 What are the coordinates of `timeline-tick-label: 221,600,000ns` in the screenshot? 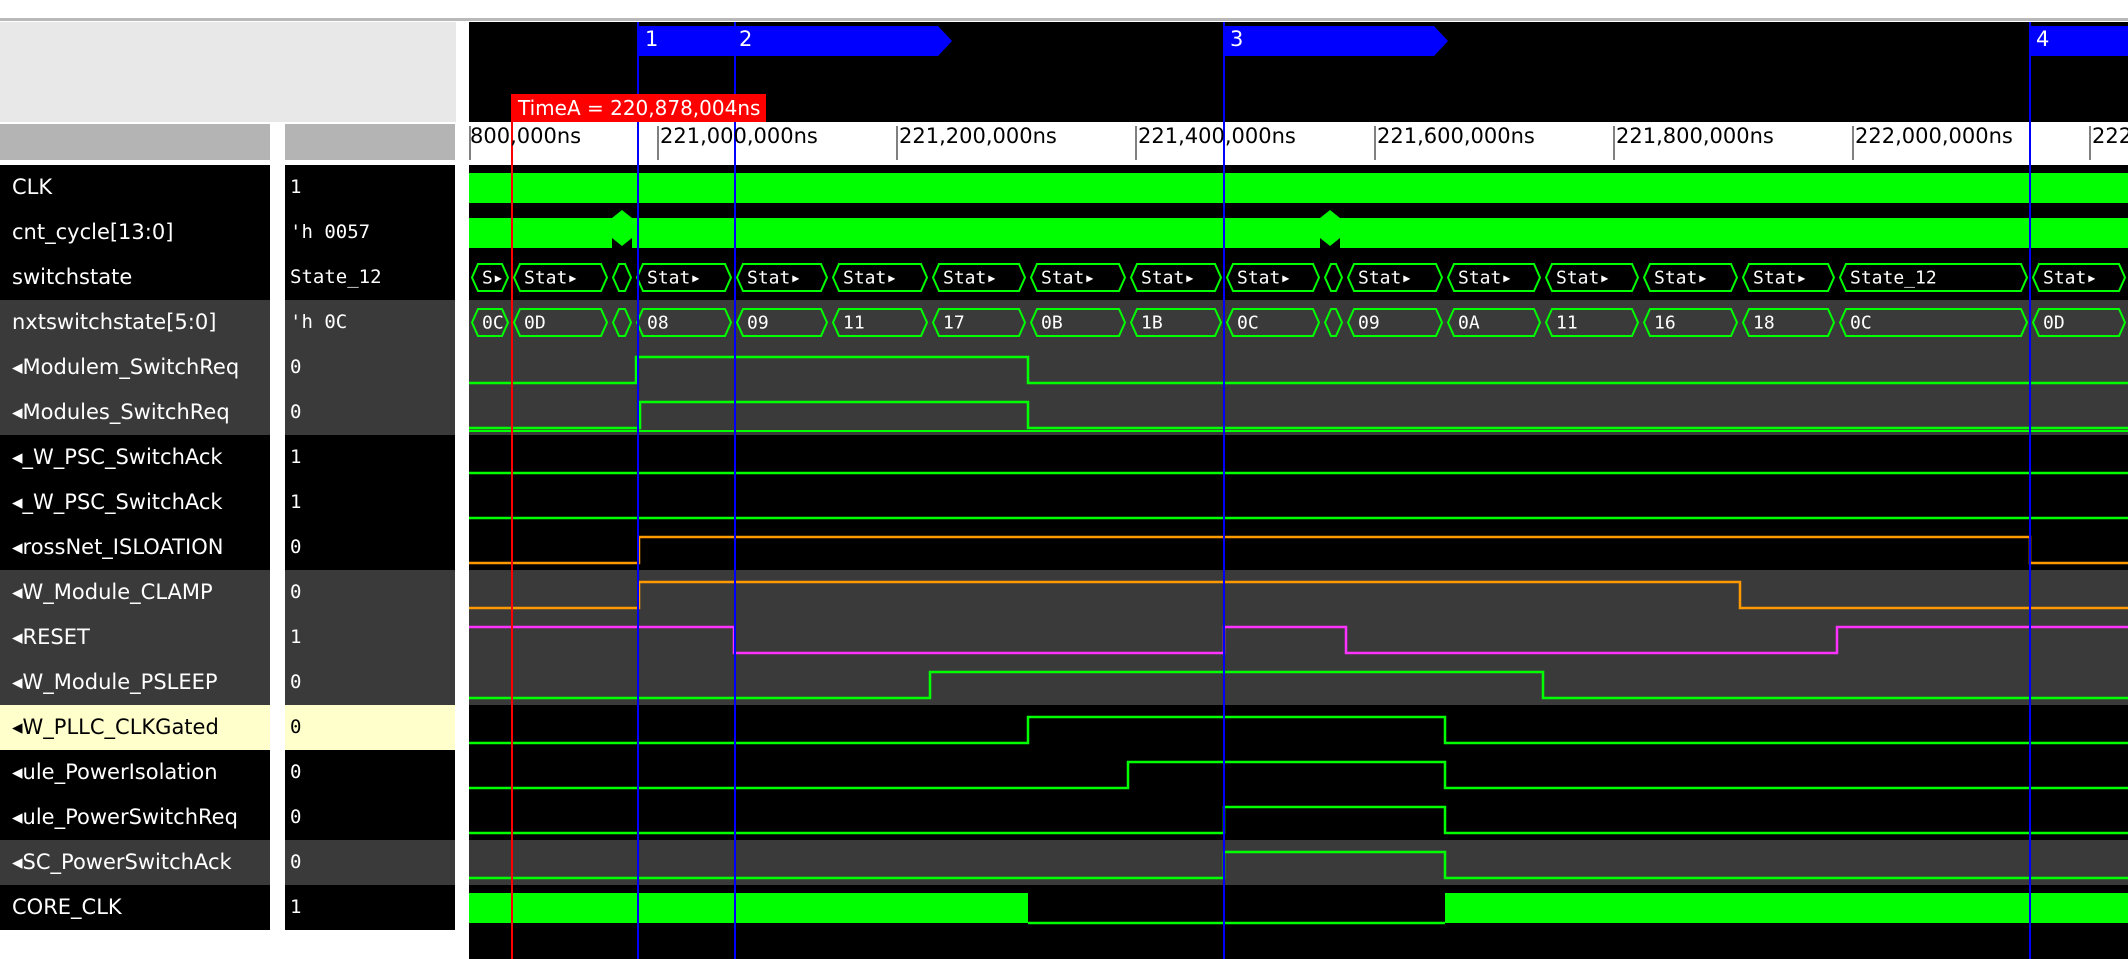 It's located at (1456, 136).